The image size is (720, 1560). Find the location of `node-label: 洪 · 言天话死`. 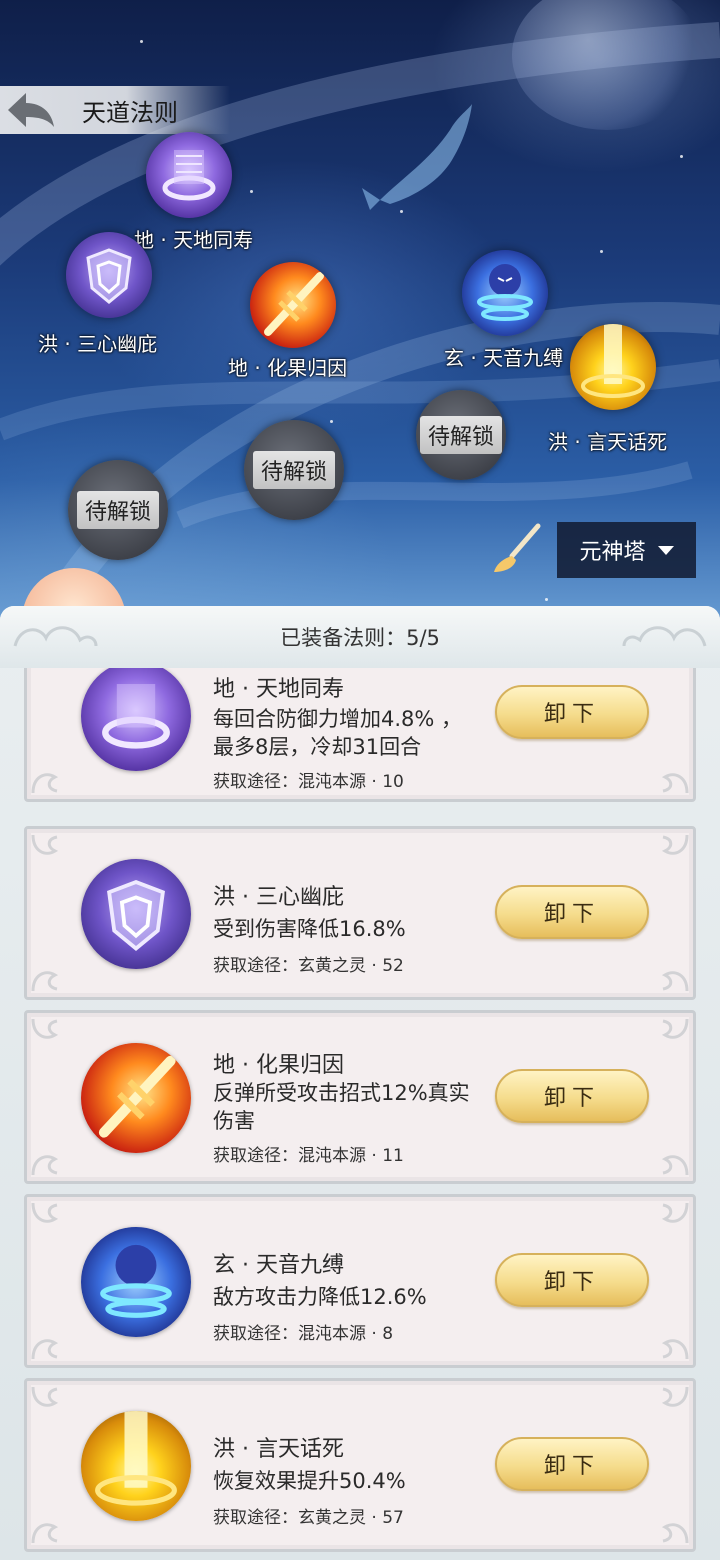

node-label: 洪 · 言天话死 is located at coordinates (608, 442).